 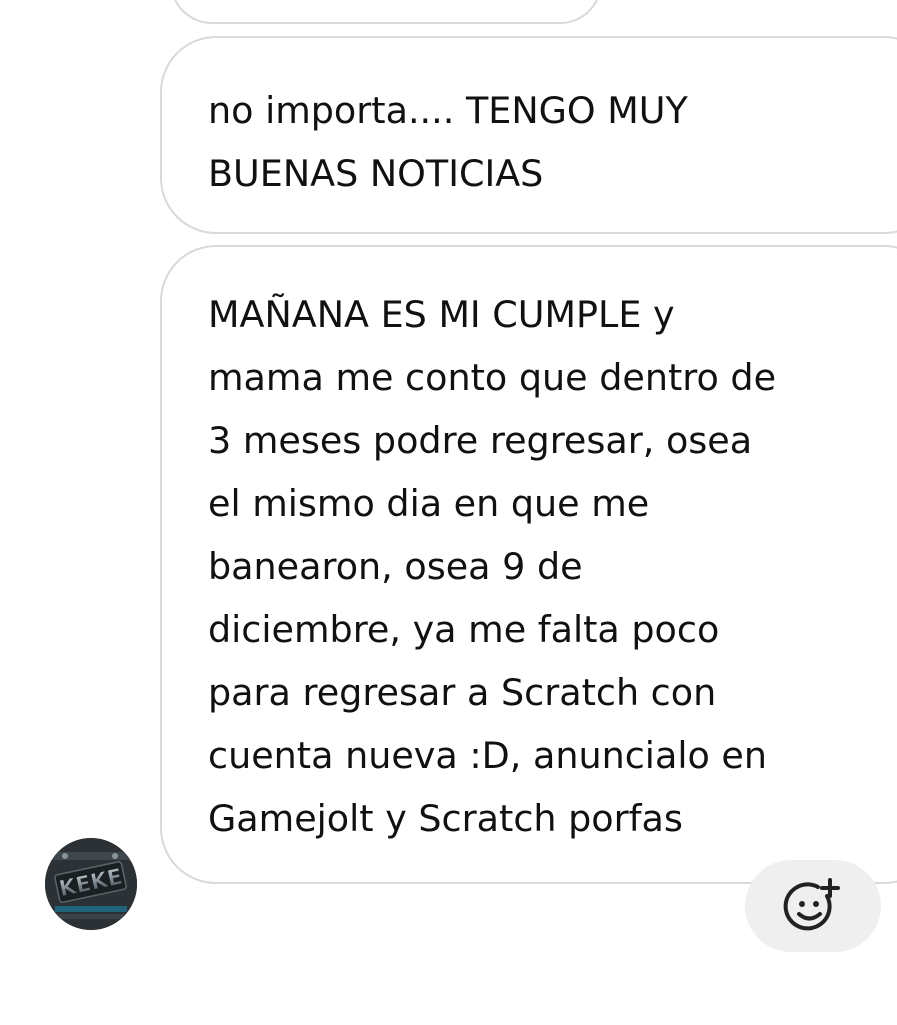 I want to click on message-text: no importa.... TENGO MUY BUENAS NOTICIAS, so click(x=533, y=142).